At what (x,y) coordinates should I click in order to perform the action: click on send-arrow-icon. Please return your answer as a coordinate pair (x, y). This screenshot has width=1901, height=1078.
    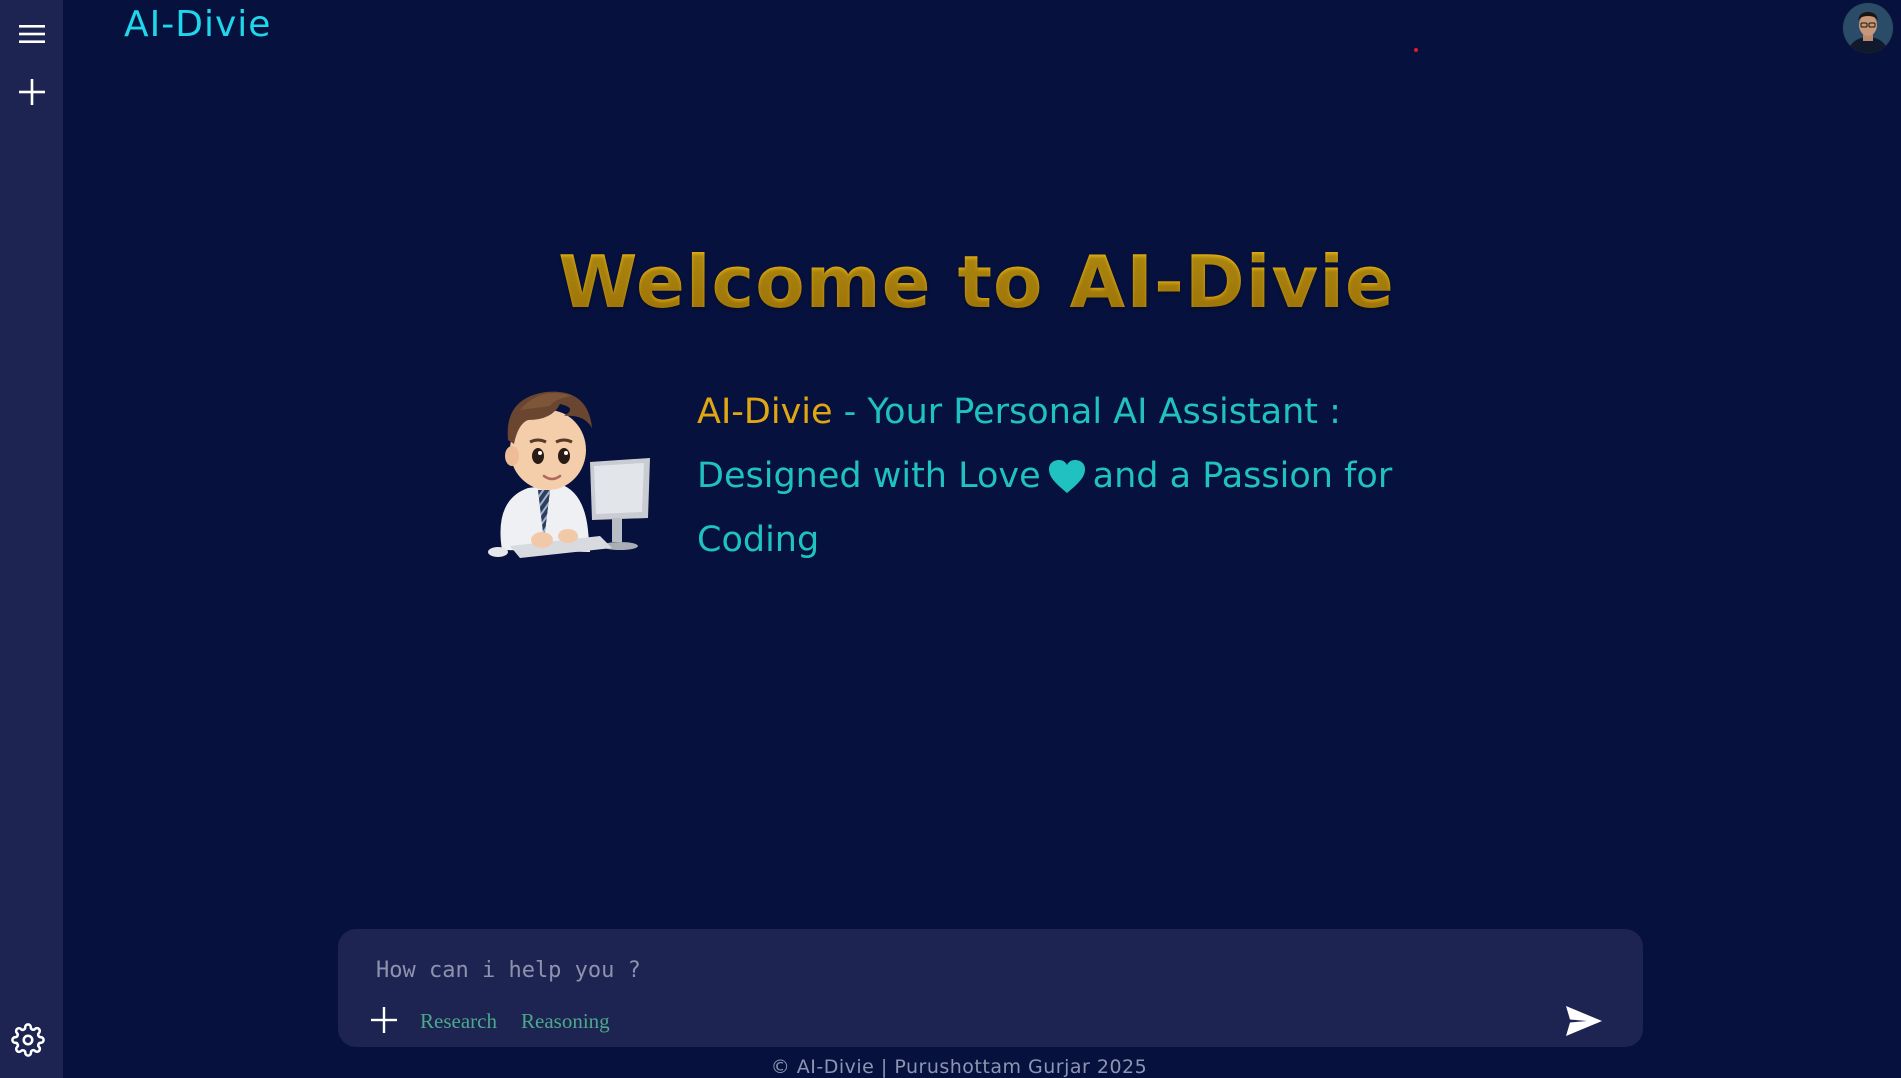
    Looking at the image, I should click on (1584, 1021).